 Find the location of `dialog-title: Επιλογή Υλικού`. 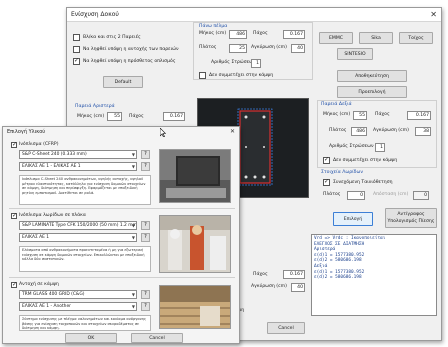

dialog-title: Επιλογή Υλικού is located at coordinates (26, 132).